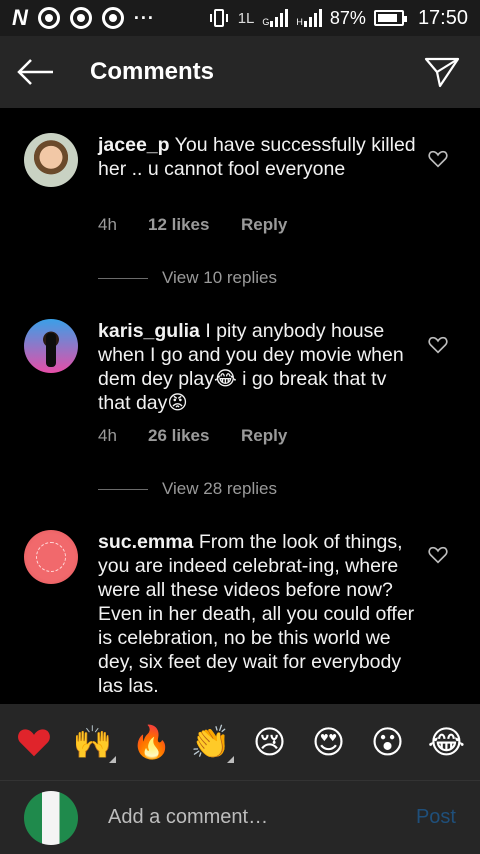 This screenshot has width=480, height=854. I want to click on view-replies-link: View 10 replies, so click(187, 278).